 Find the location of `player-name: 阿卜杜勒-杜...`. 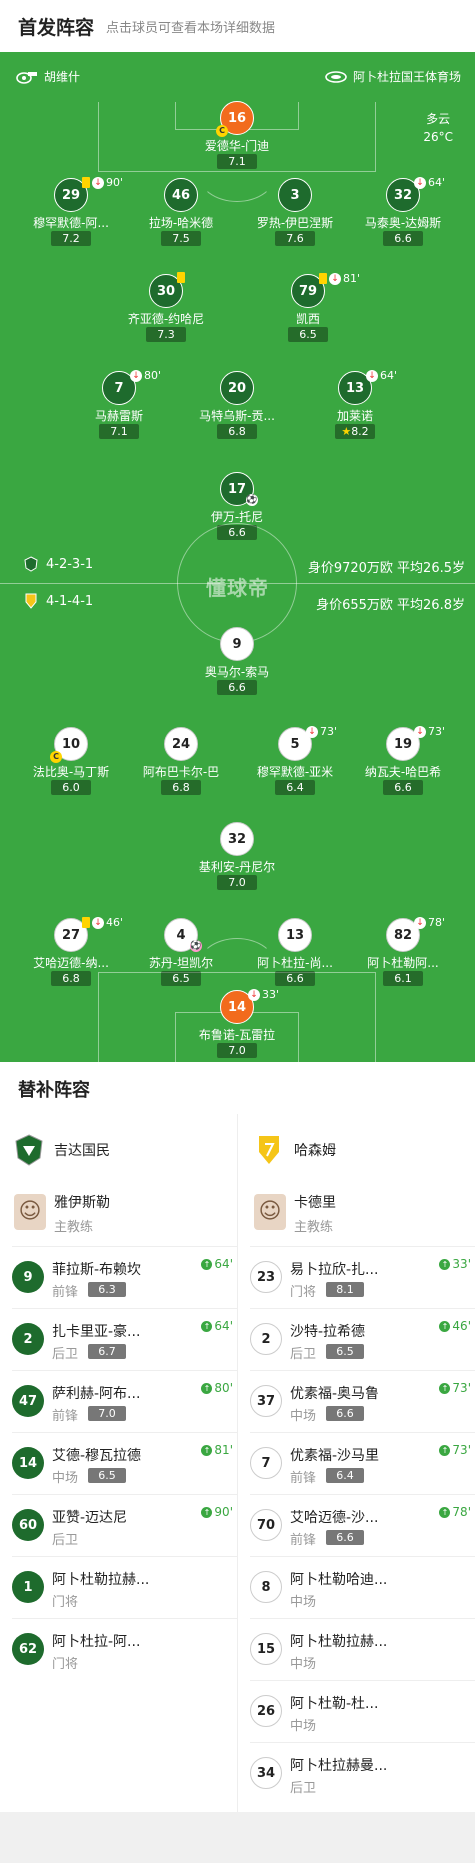

player-name: 阿卜杜勒-杜... is located at coordinates (334, 1704).